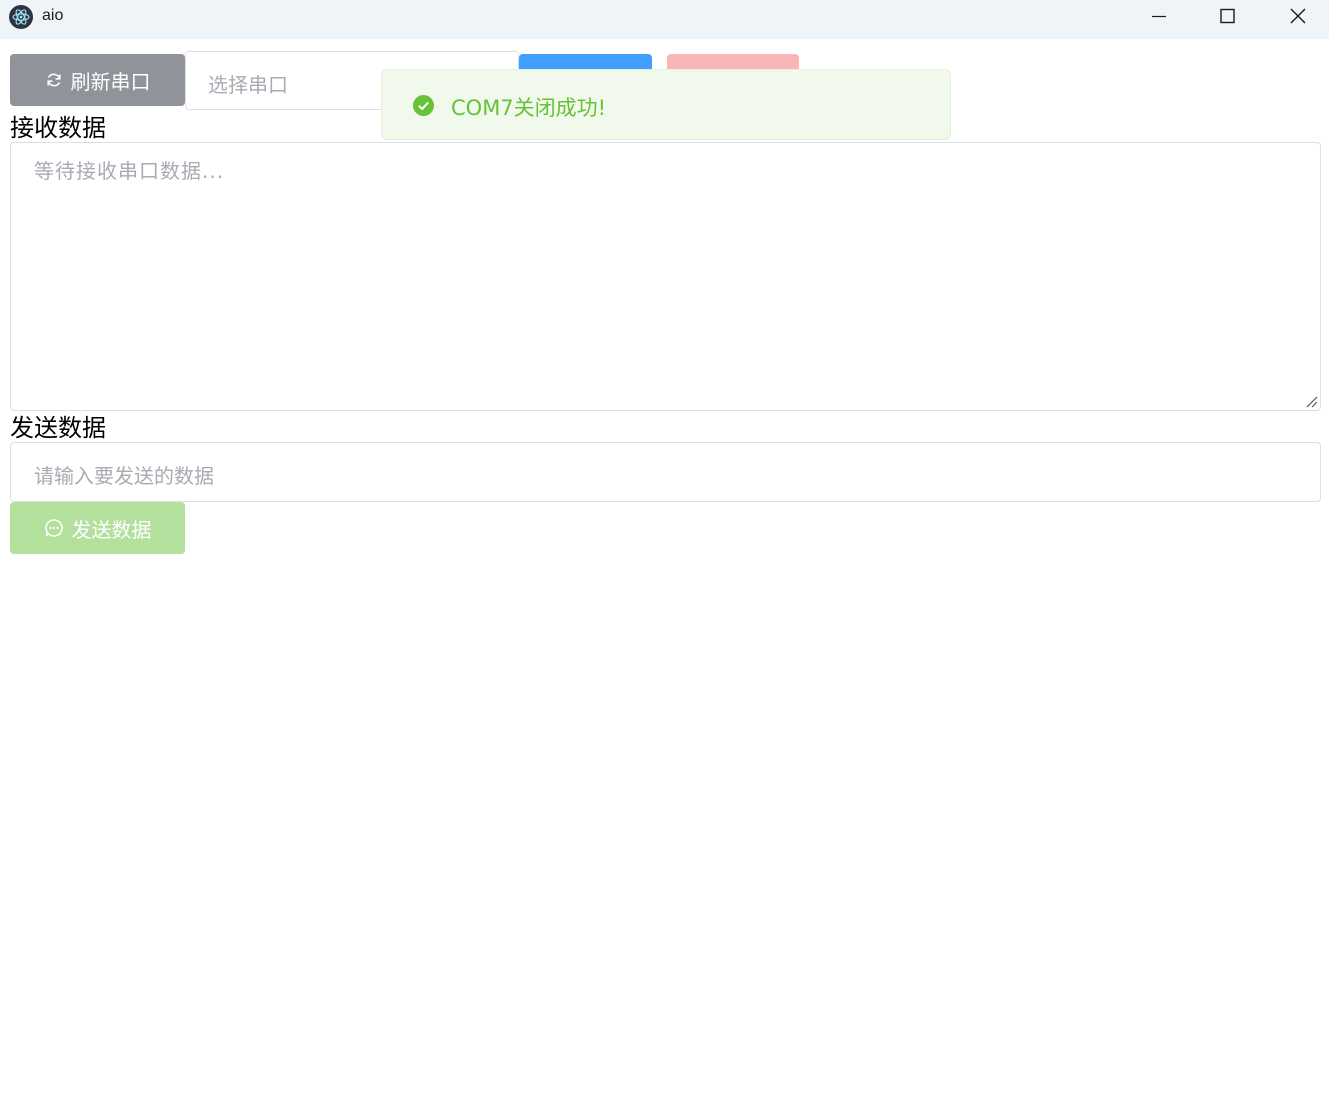  What do you see at coordinates (423, 105) in the screenshot?
I see `success-check-icon` at bounding box center [423, 105].